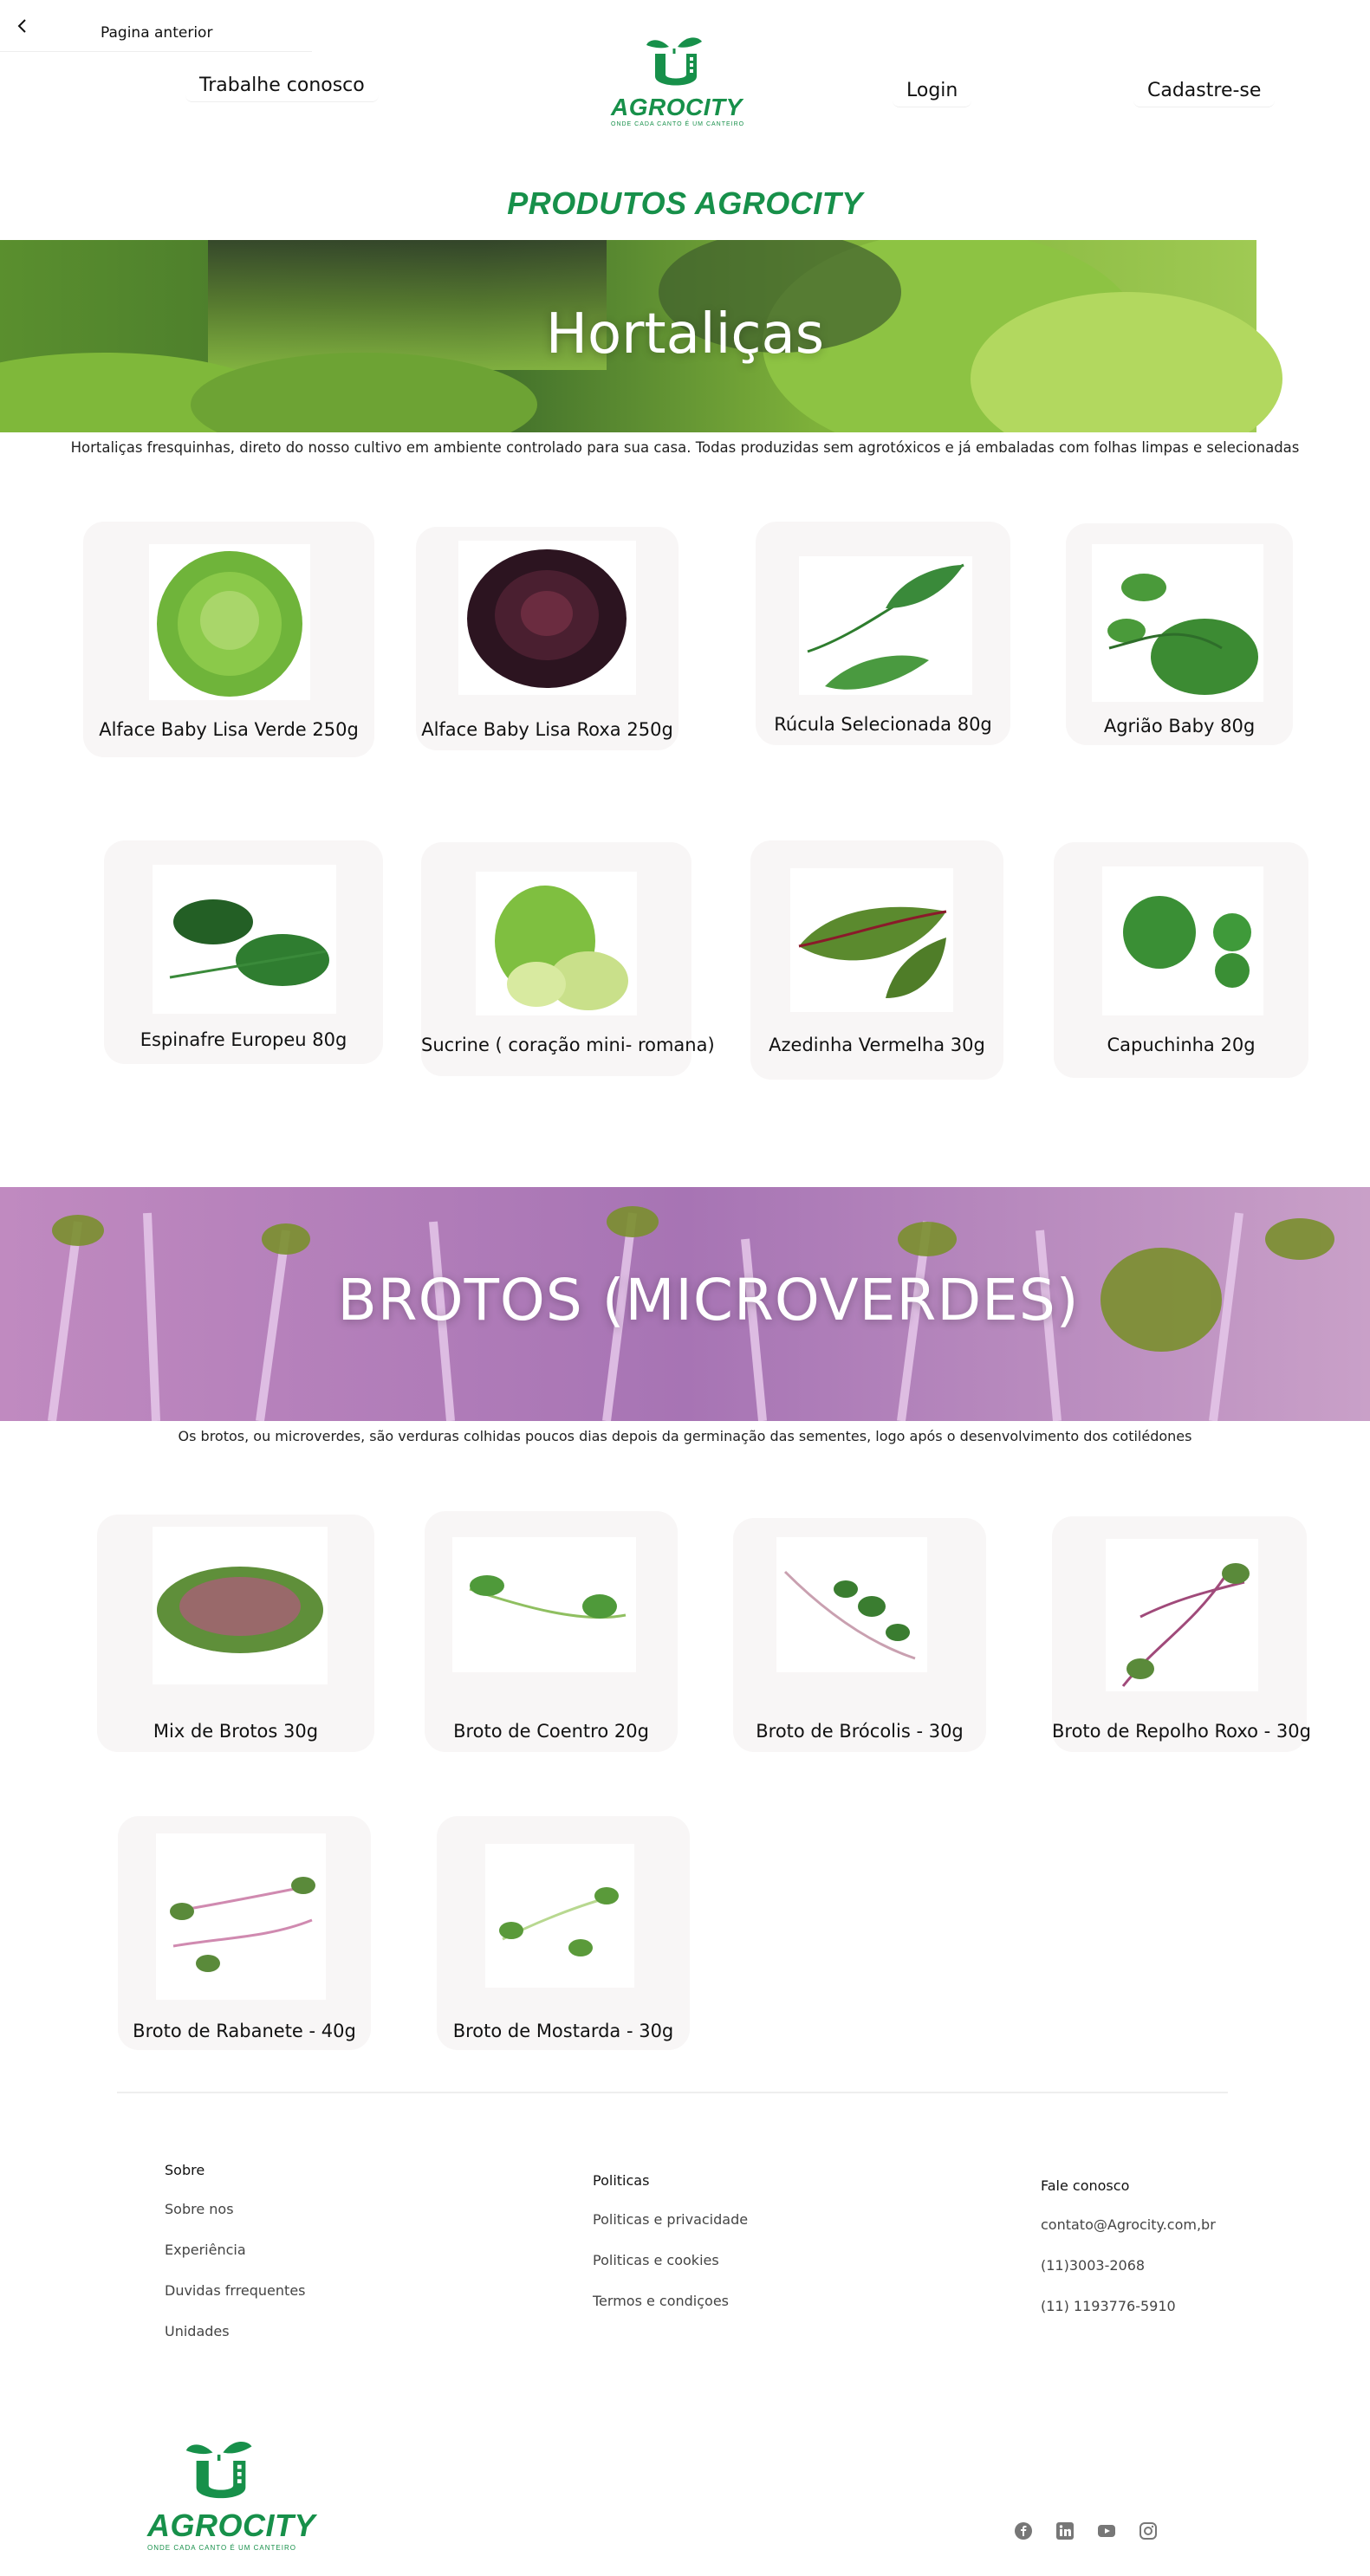 Image resolution: width=1370 pixels, height=2576 pixels. I want to click on coriander-sprout-image, so click(548, 1597).